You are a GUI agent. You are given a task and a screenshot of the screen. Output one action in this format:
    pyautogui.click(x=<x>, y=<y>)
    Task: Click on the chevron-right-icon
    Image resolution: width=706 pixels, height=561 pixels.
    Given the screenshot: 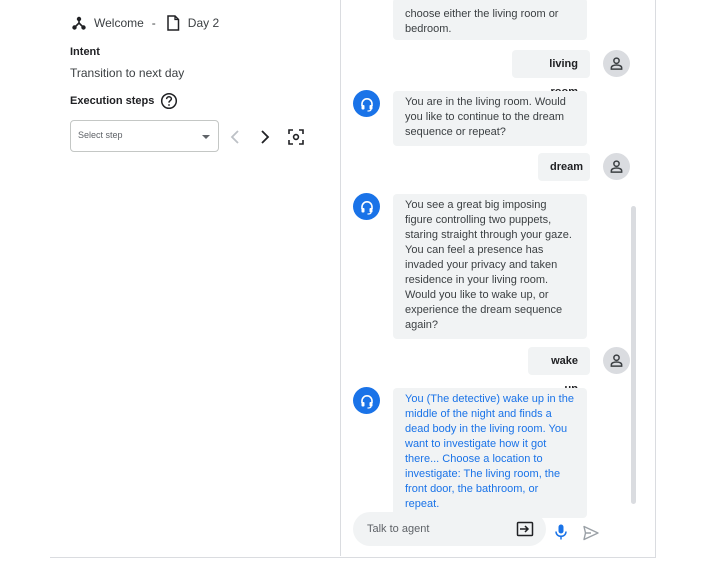 What is the action you would take?
    pyautogui.click(x=265, y=137)
    